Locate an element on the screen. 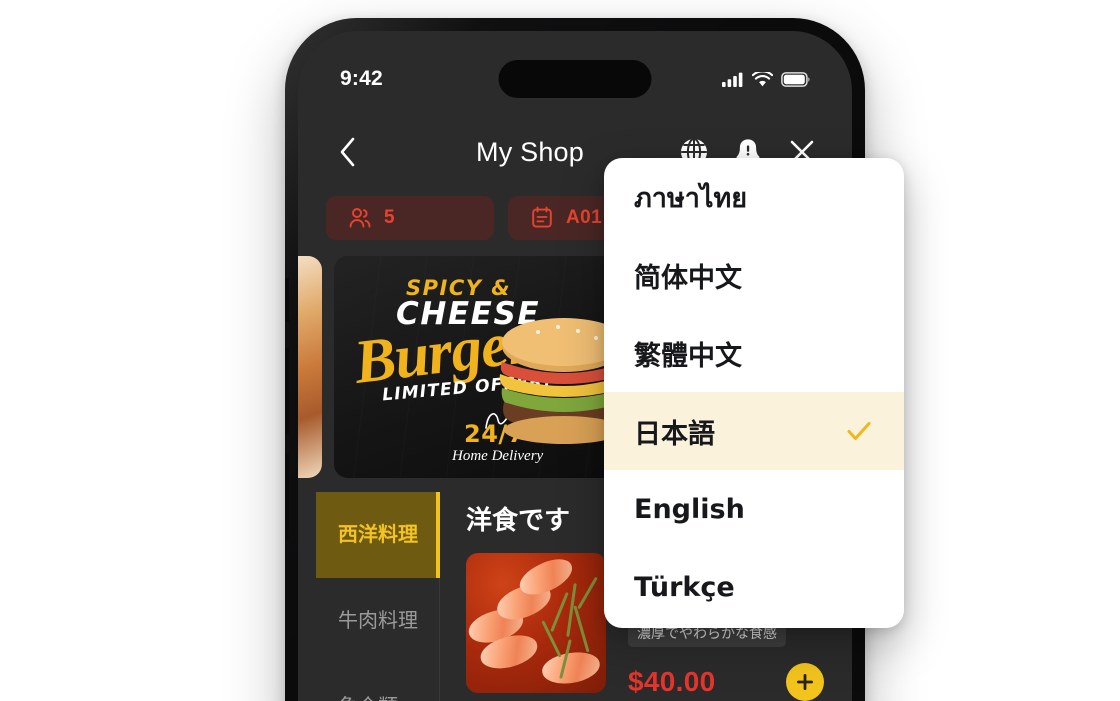 This screenshot has height=701, width=1120. language-option-turkish: Türkçe is located at coordinates (754, 587).